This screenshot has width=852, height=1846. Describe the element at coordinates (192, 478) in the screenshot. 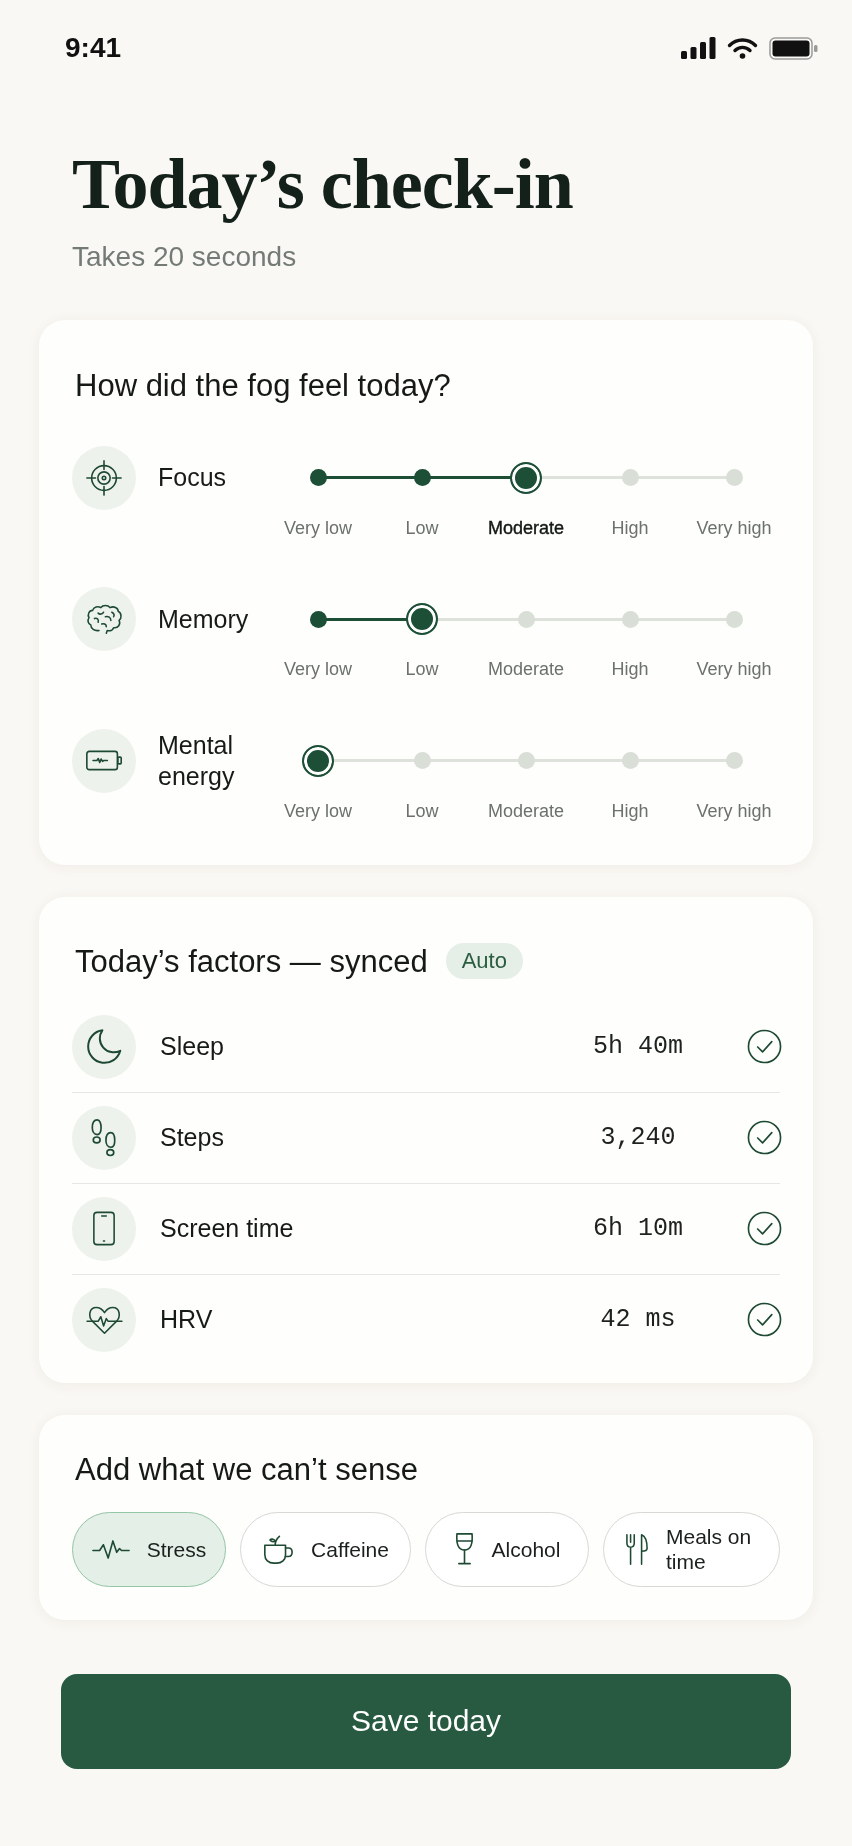

I see `rating-name: Focus` at that location.